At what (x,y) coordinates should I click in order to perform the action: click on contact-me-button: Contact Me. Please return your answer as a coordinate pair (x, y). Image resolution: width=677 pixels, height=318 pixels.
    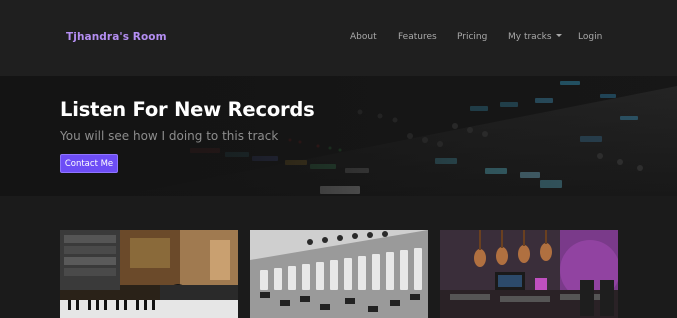
    Looking at the image, I should click on (89, 163).